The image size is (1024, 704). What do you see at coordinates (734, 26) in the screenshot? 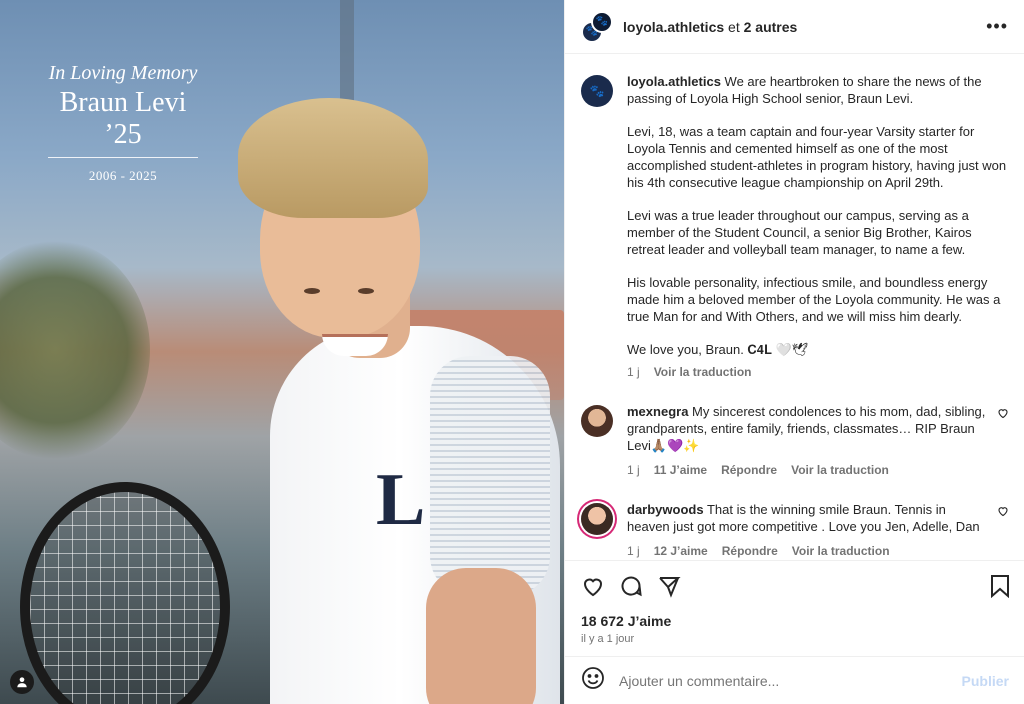
I see `authors-joiner: et` at bounding box center [734, 26].